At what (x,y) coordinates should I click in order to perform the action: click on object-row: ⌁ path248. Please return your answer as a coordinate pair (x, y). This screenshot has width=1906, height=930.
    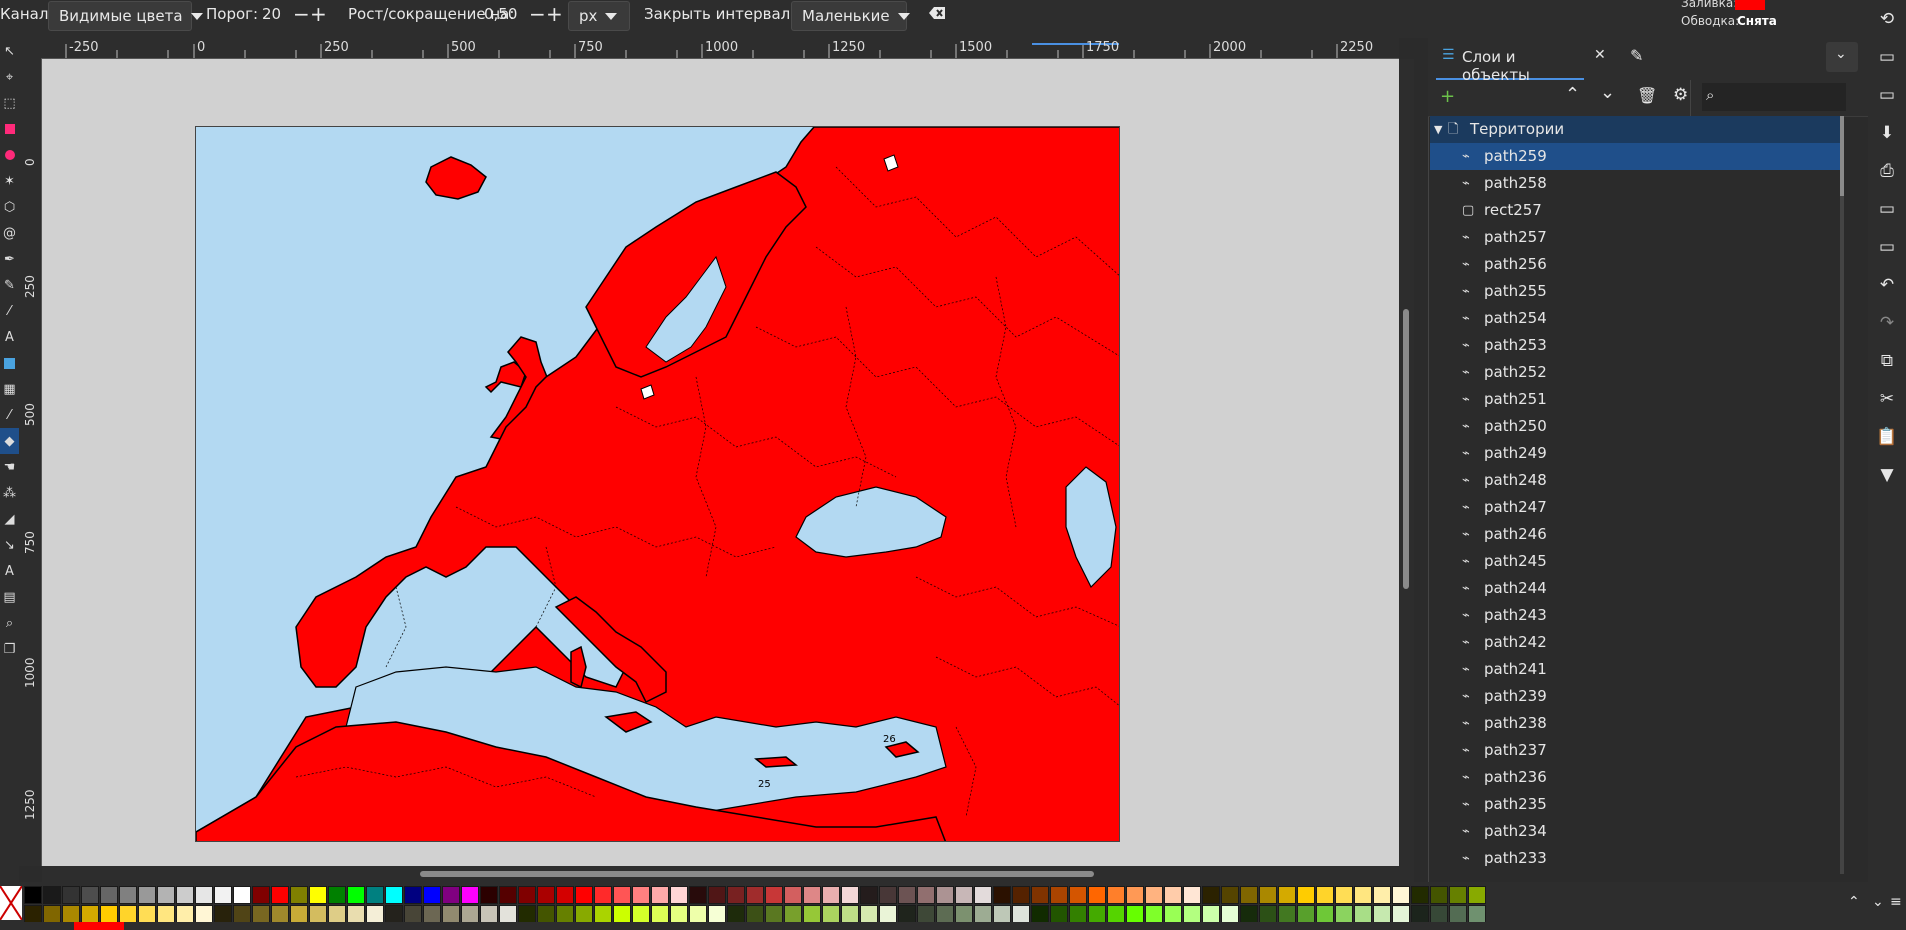
    Looking at the image, I should click on (1635, 480).